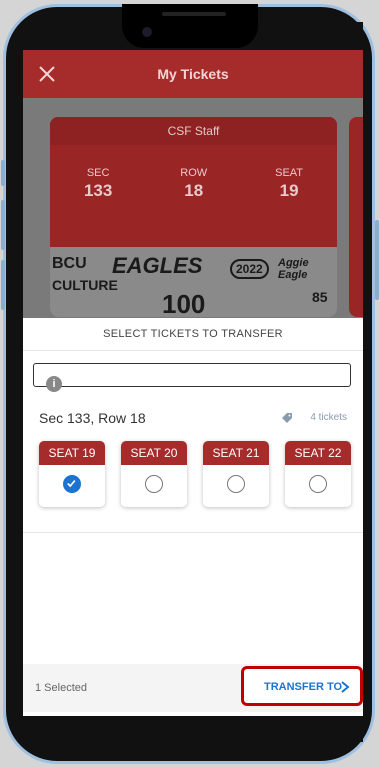  I want to click on seat-checkbox-checked, so click(72, 484).